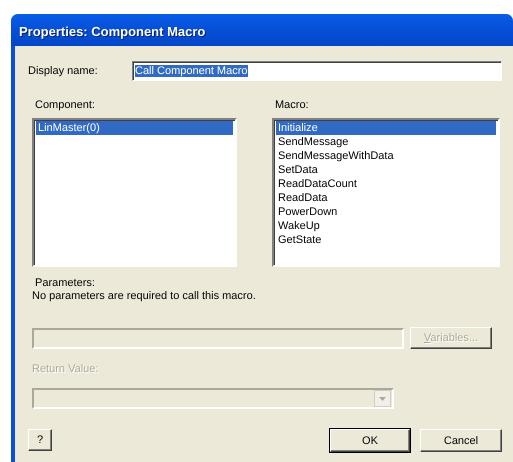 This screenshot has width=513, height=462. I want to click on list-item: SendMessage, so click(386, 142).